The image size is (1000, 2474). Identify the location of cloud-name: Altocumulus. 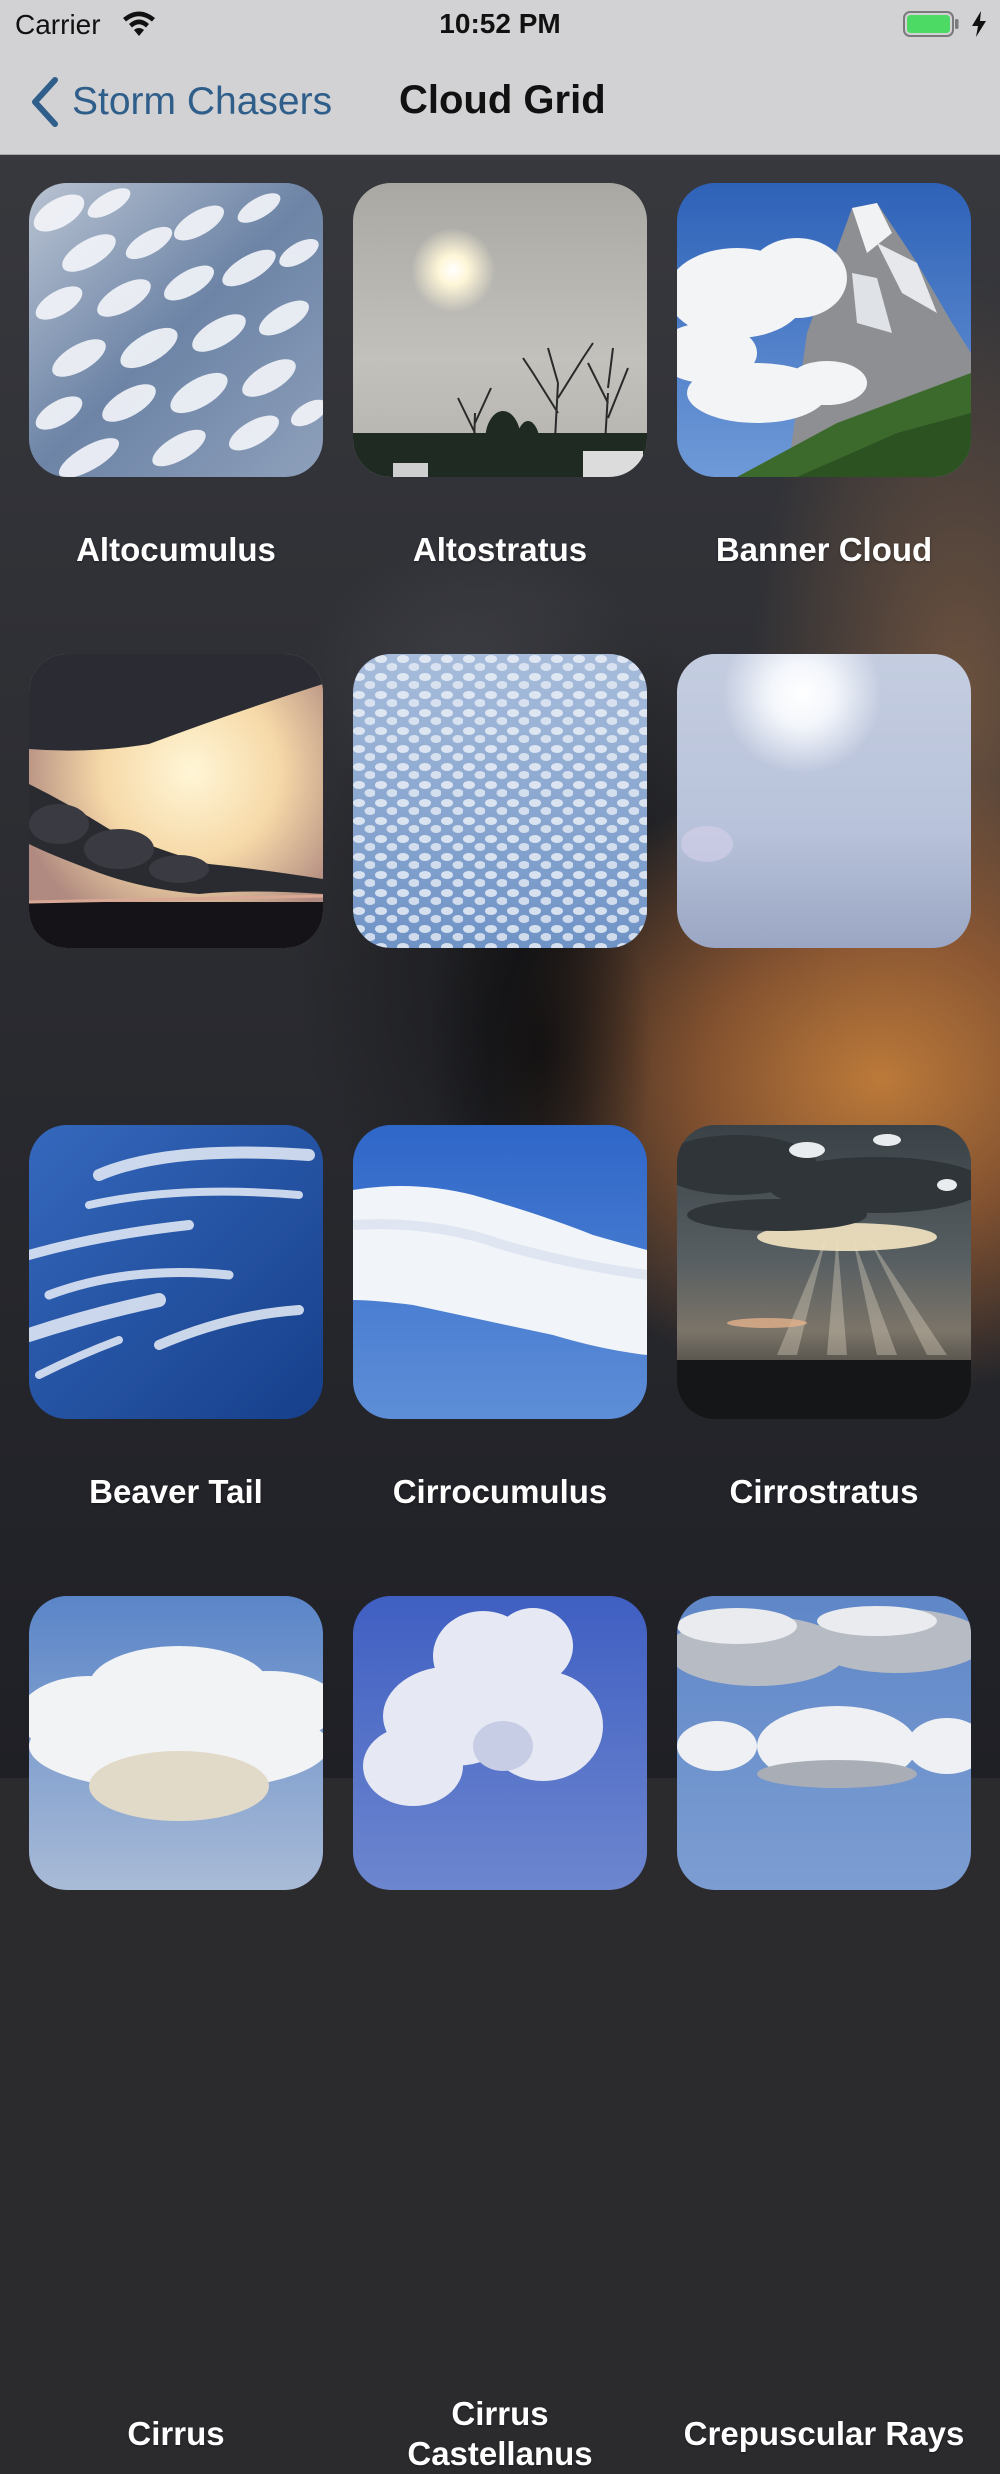
(176, 549).